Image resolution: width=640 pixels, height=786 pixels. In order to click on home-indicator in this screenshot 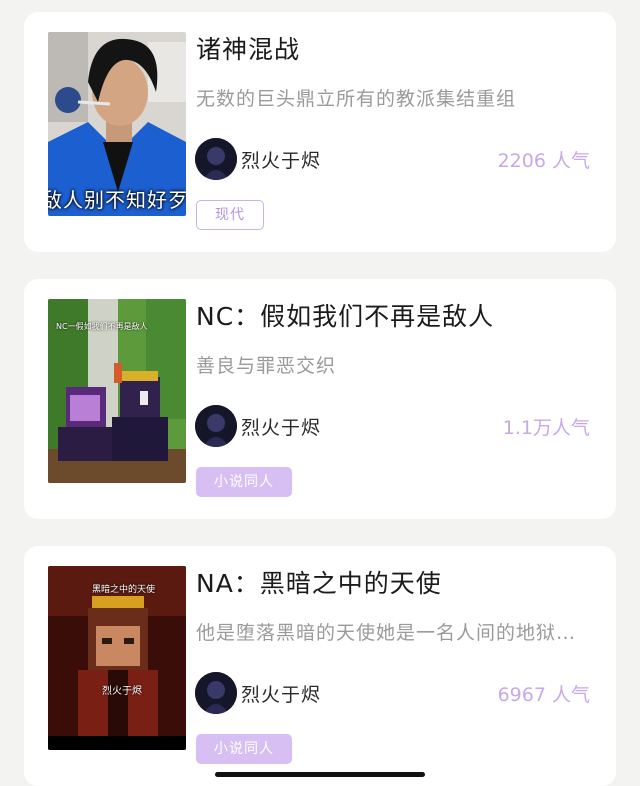, I will do `click(320, 774)`.